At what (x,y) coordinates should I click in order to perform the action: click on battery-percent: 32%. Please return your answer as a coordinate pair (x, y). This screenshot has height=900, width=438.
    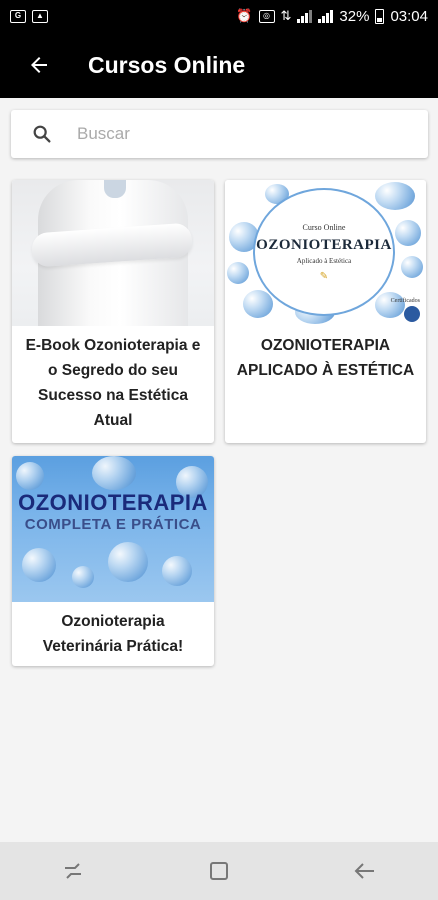
    Looking at the image, I should click on (354, 16).